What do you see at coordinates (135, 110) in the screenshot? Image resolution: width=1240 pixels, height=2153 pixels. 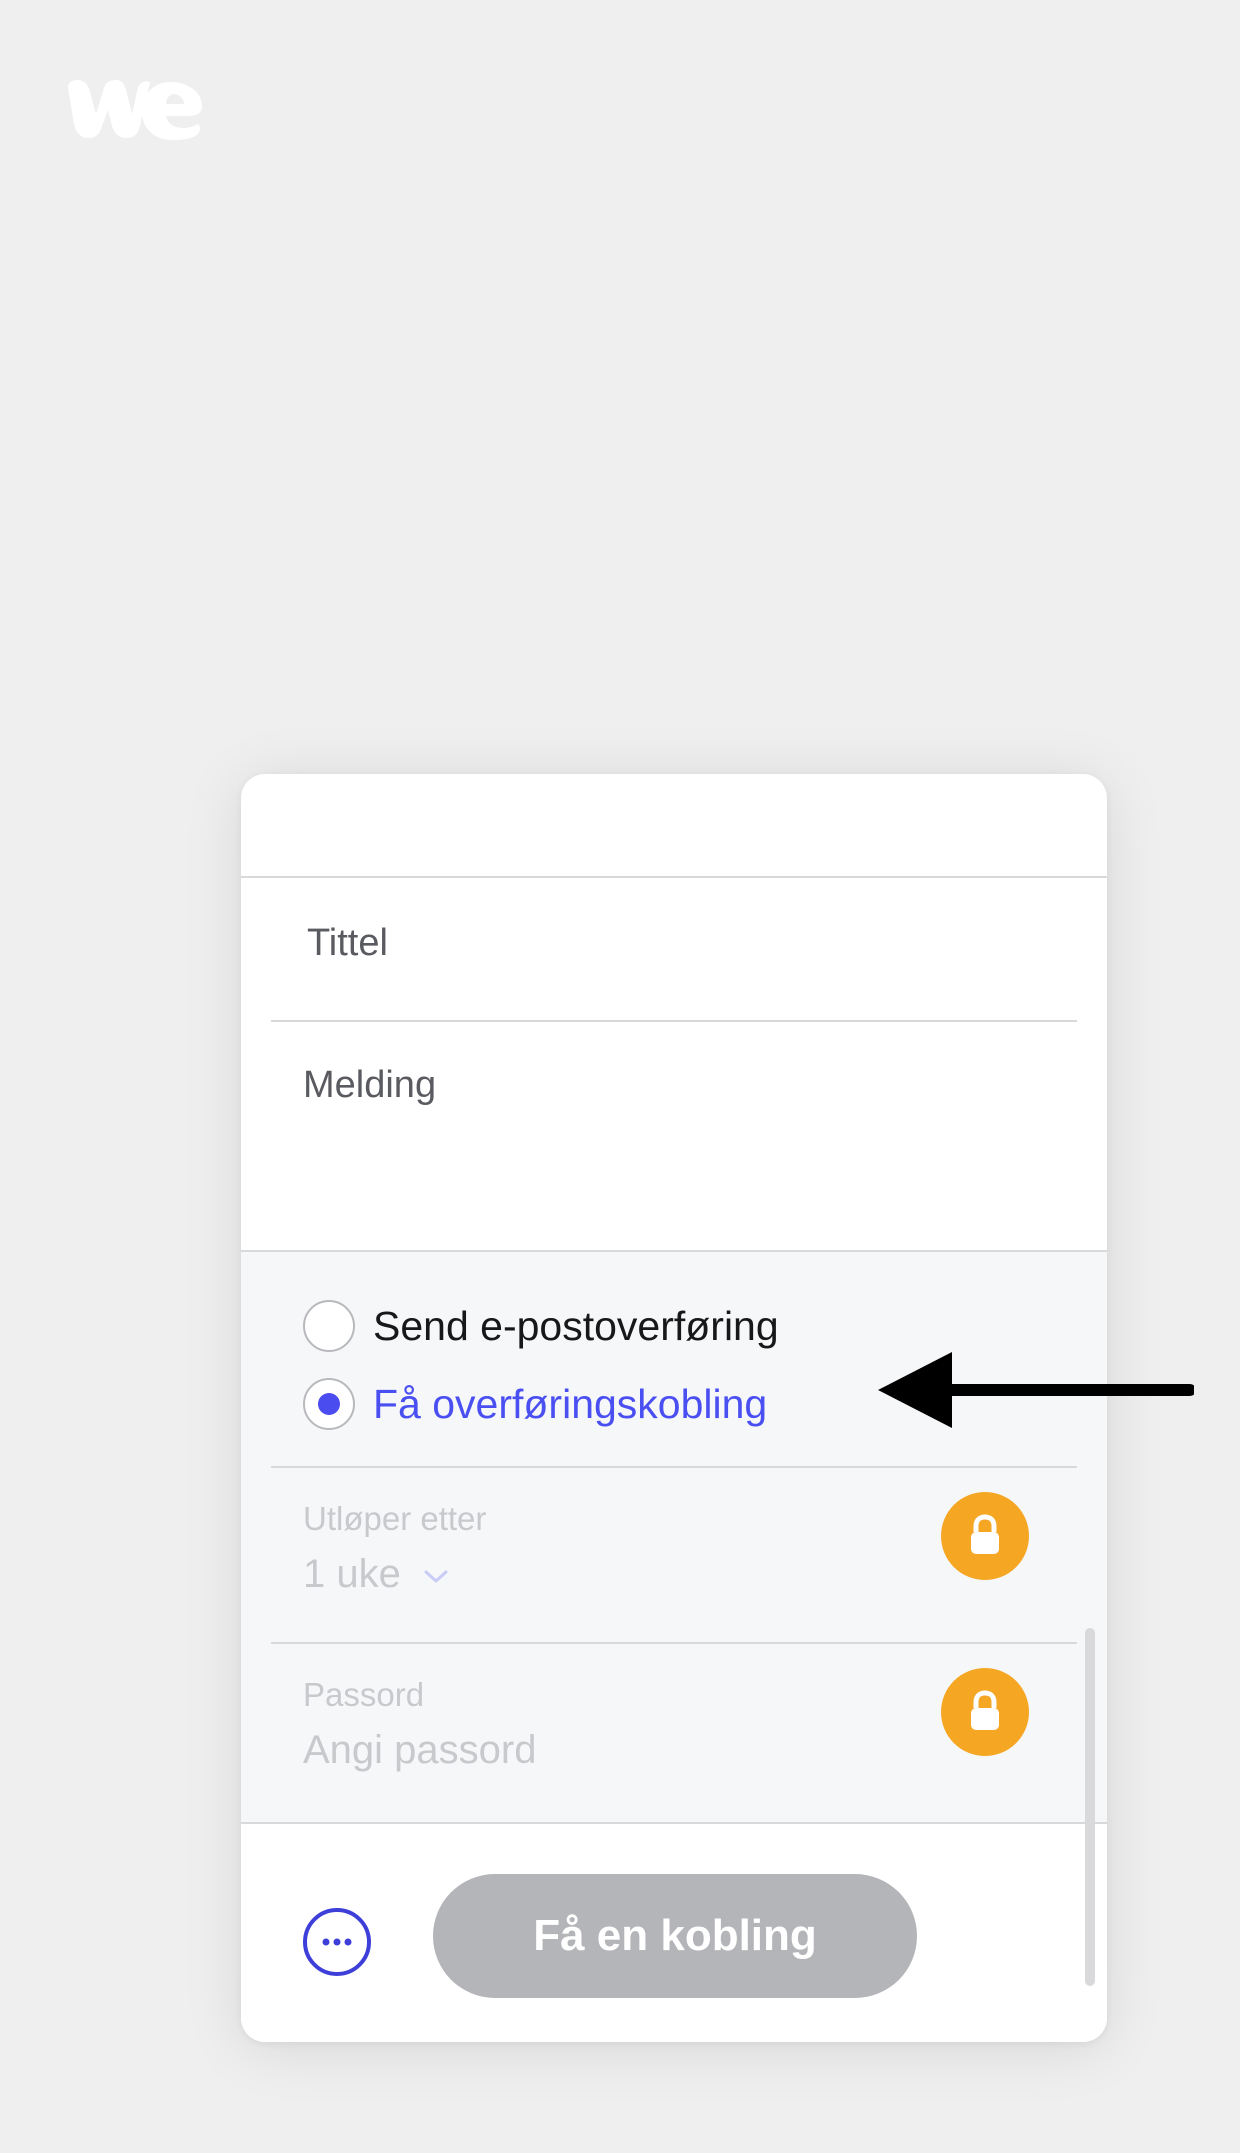 I see `wetransfer-logo-icon` at bounding box center [135, 110].